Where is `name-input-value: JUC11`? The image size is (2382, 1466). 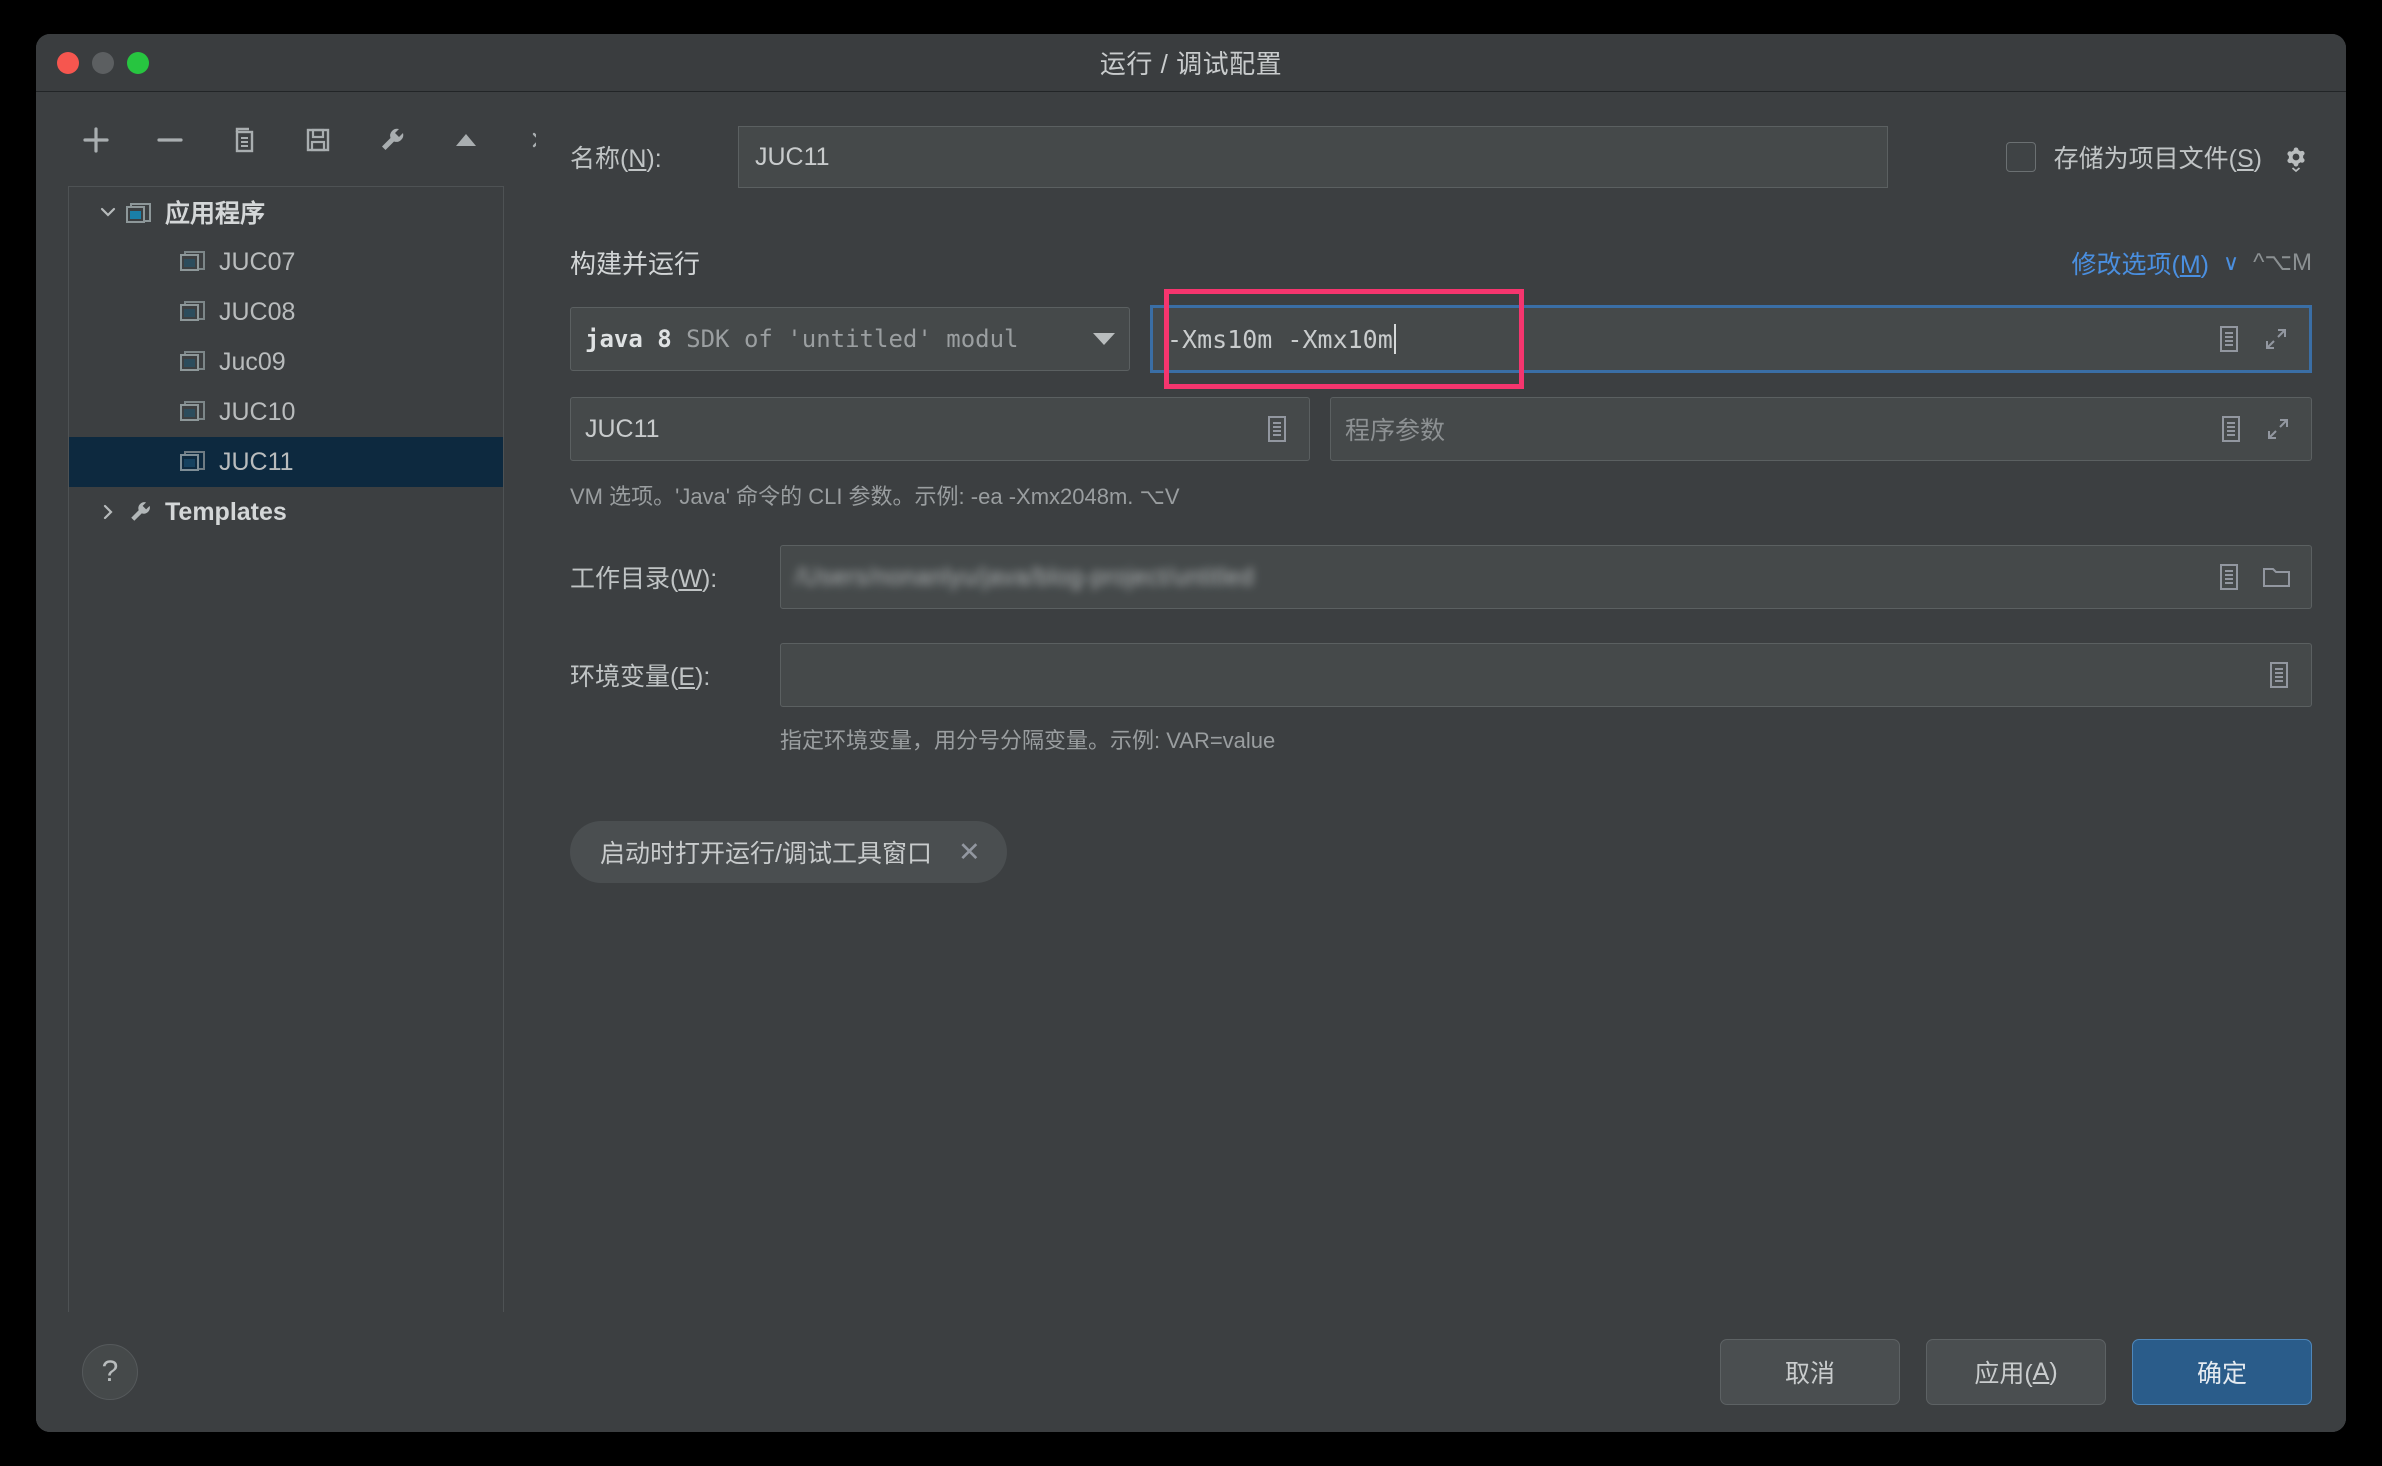
name-input-value: JUC11 is located at coordinates (792, 156).